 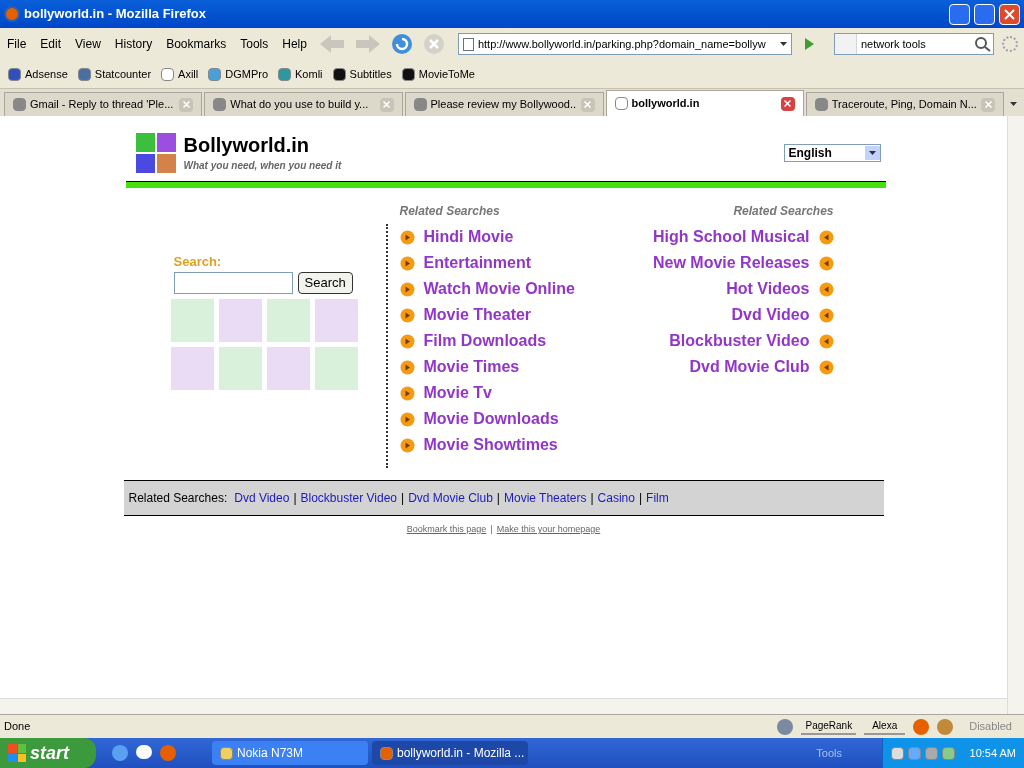 What do you see at coordinates (226, 753) in the screenshot?
I see `window-icon` at bounding box center [226, 753].